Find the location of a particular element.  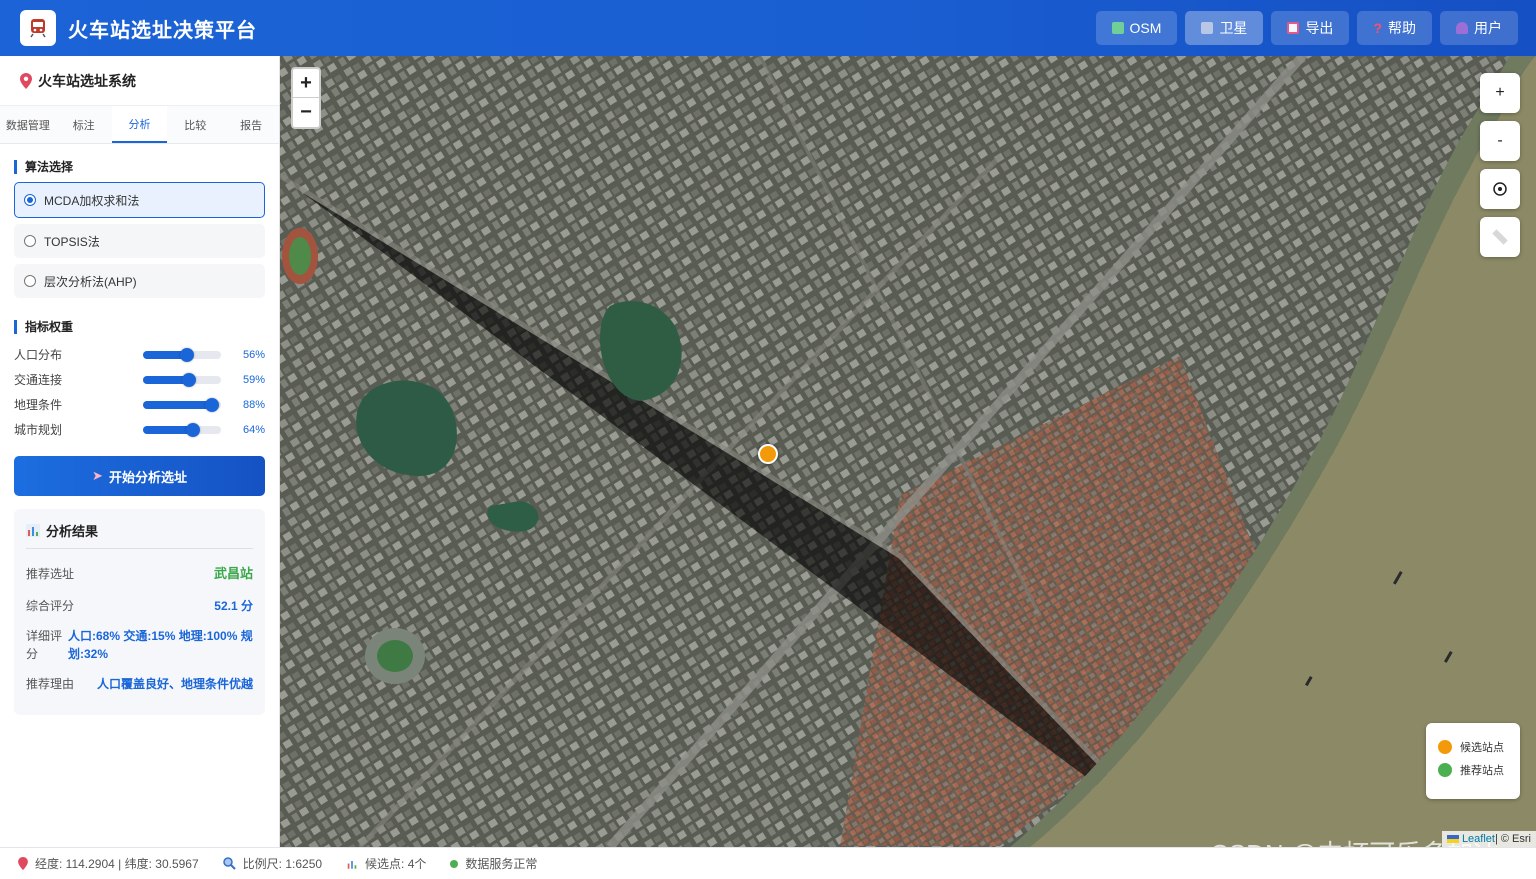

sidebar-header: 火车站选址系统 is located at coordinates (139, 81).